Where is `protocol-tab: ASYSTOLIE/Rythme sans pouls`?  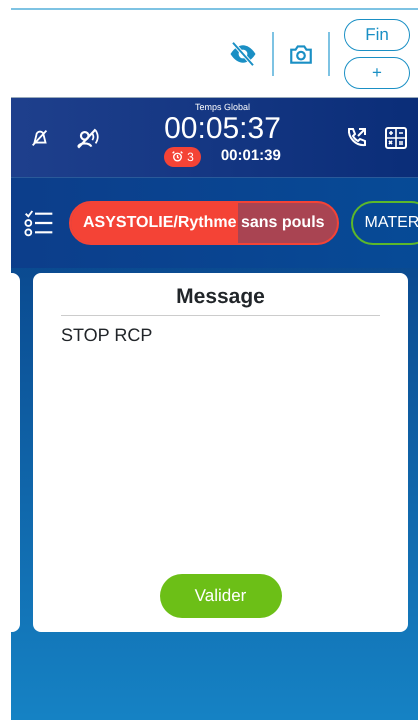 protocol-tab: ASYSTOLIE/Rythme sans pouls is located at coordinates (204, 223).